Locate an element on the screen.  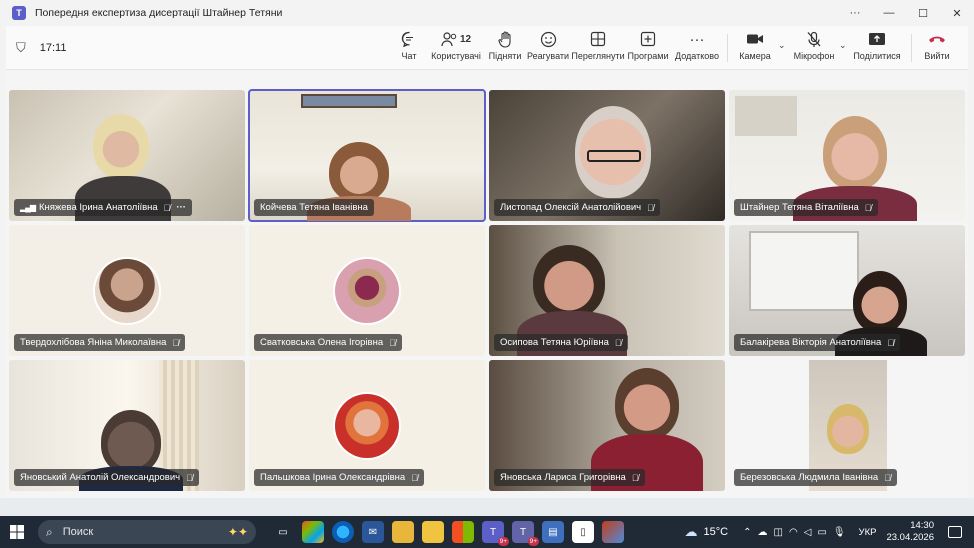
language-indicator: УКР is located at coordinates (868, 532).